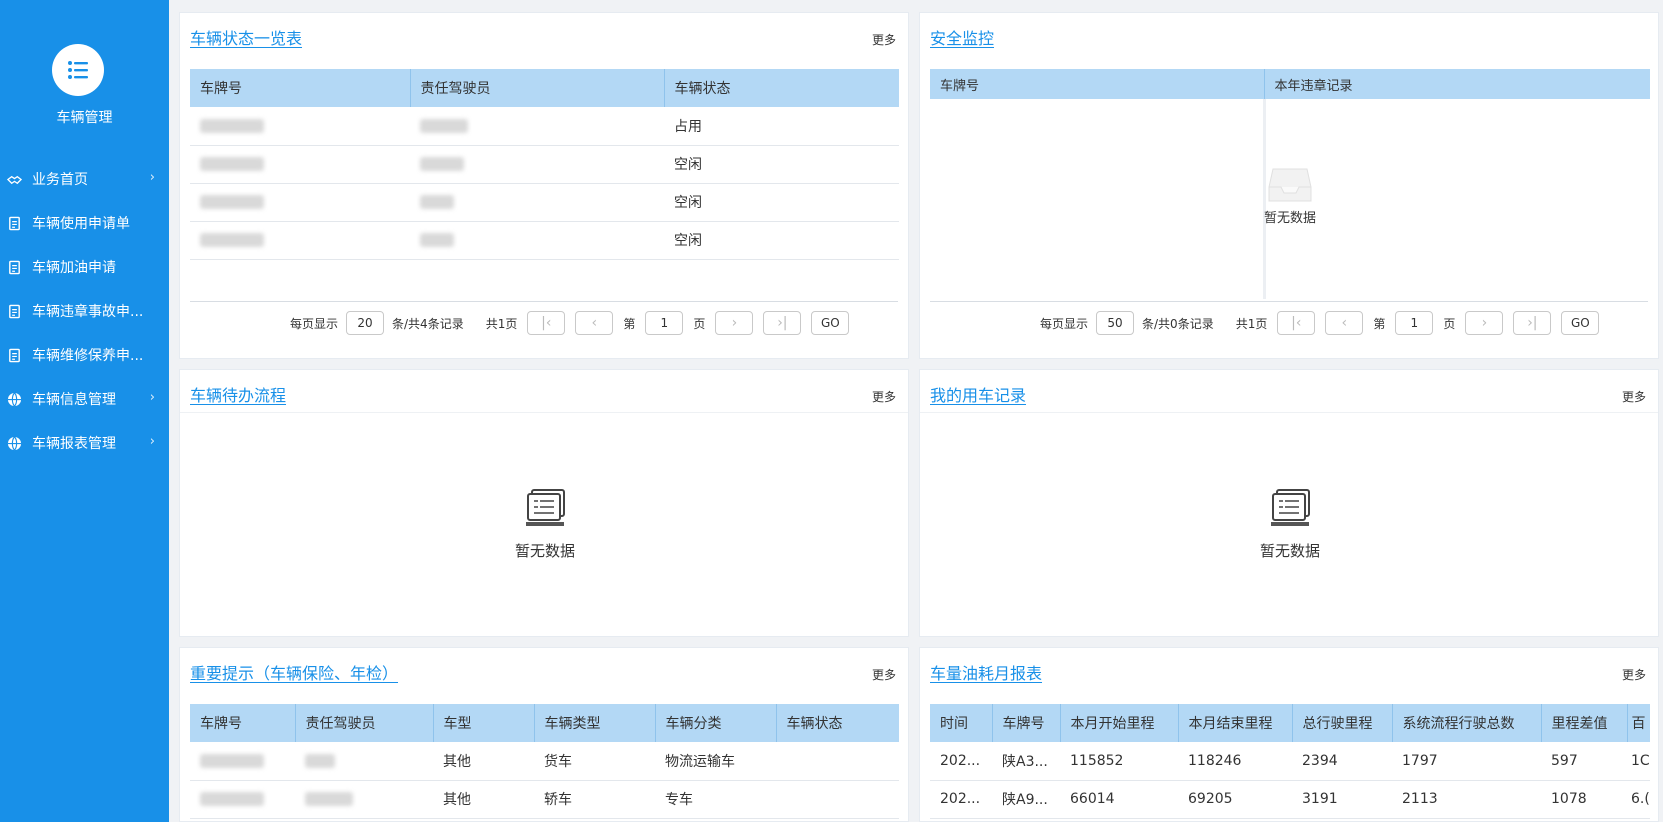 This screenshot has height=822, width=1663. What do you see at coordinates (1290, 195) in the screenshot?
I see `empty-state: 暂无数据` at bounding box center [1290, 195].